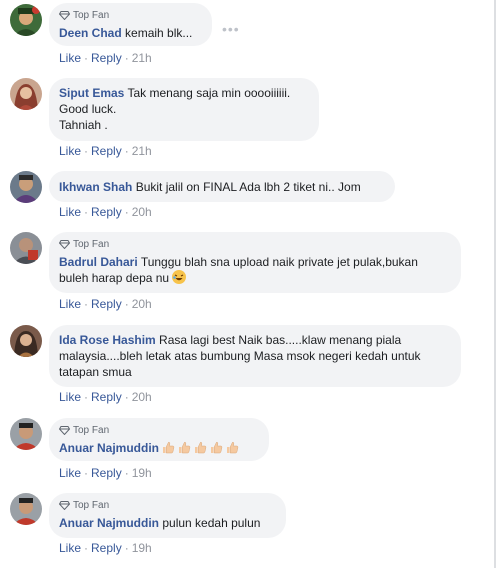  I want to click on comment-bubble: Top Fan Anuar Najmuddin, so click(159, 439).